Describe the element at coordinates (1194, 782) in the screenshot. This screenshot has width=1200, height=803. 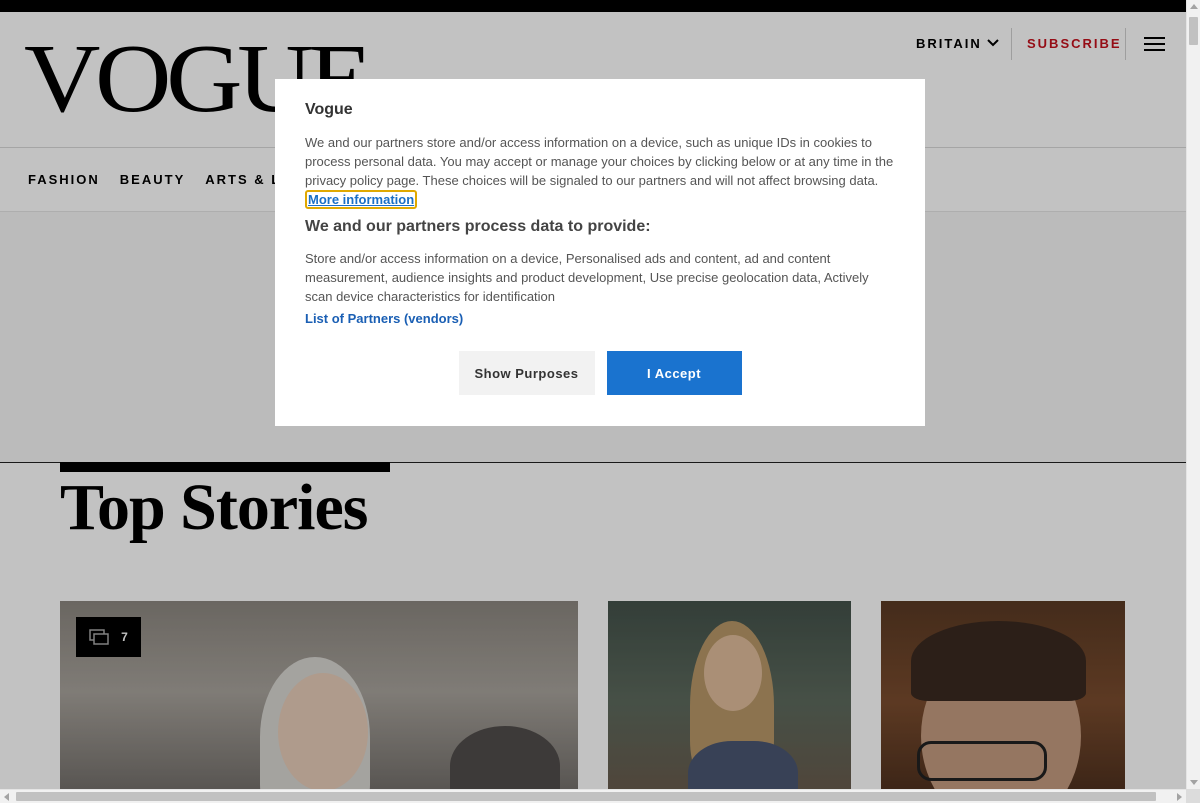
I see `scroll-down-icon` at that location.